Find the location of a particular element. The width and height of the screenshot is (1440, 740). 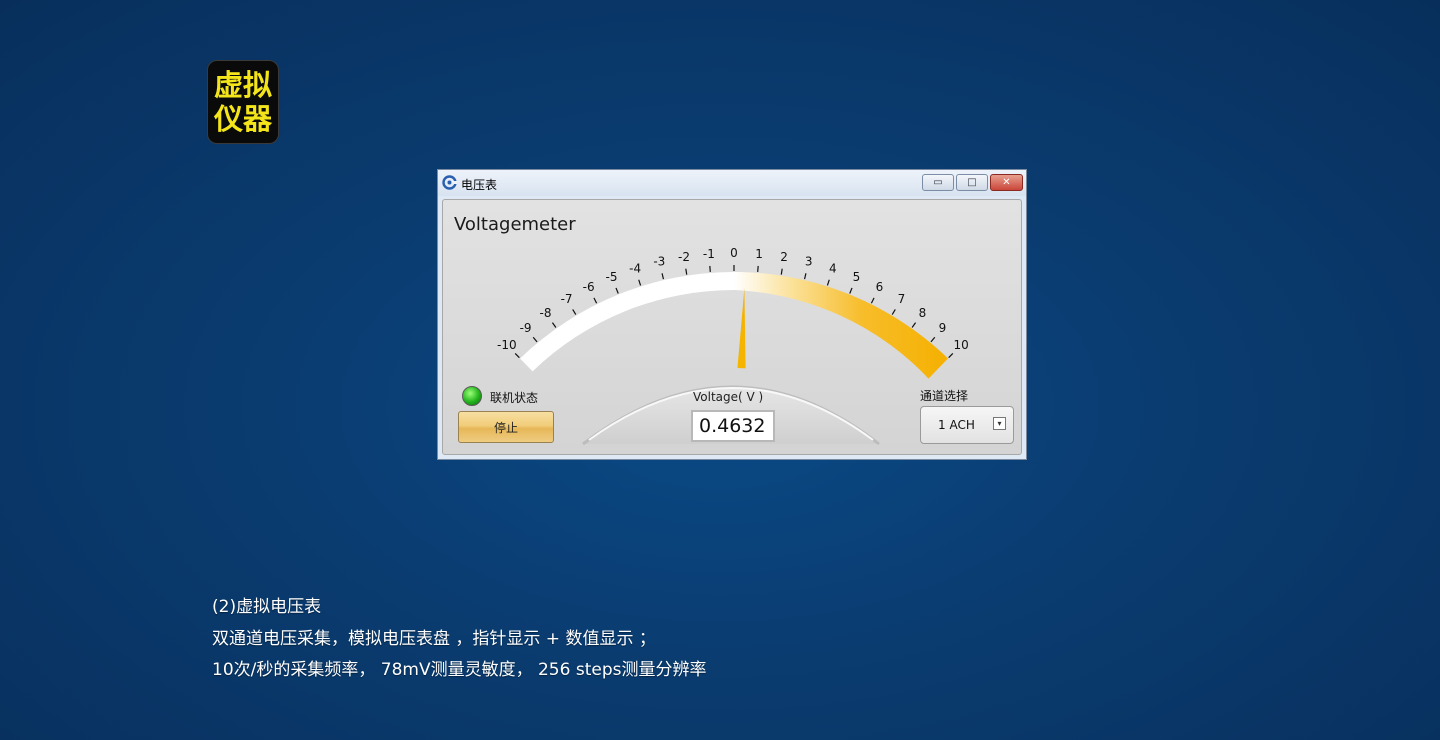

app-logo: 虚拟 仪器 is located at coordinates (243, 102).